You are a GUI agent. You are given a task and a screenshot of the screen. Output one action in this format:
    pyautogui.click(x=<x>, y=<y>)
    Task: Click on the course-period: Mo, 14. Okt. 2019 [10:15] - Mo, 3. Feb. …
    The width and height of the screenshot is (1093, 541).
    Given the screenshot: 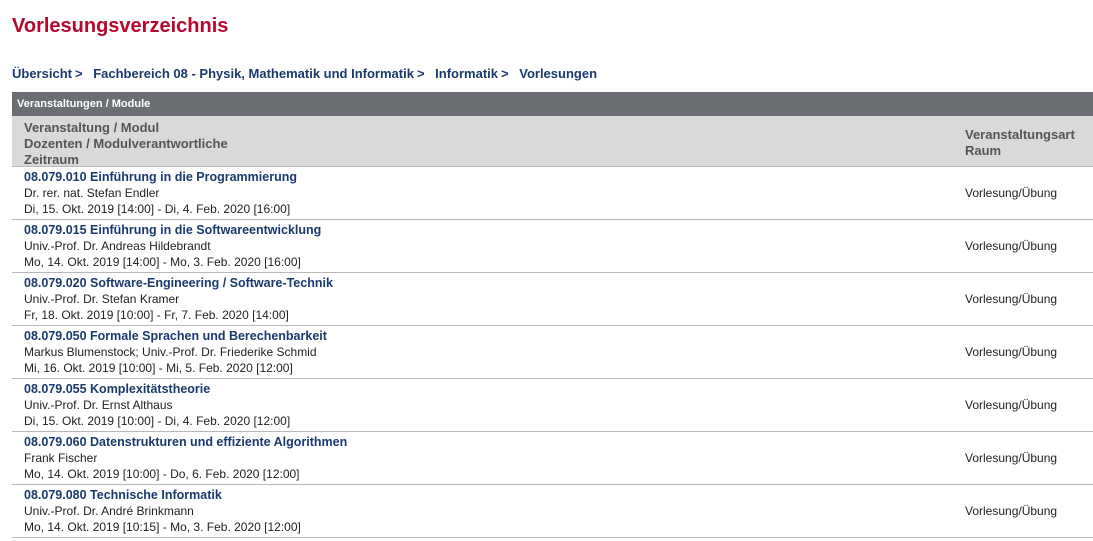 What is the action you would take?
    pyautogui.click(x=162, y=527)
    